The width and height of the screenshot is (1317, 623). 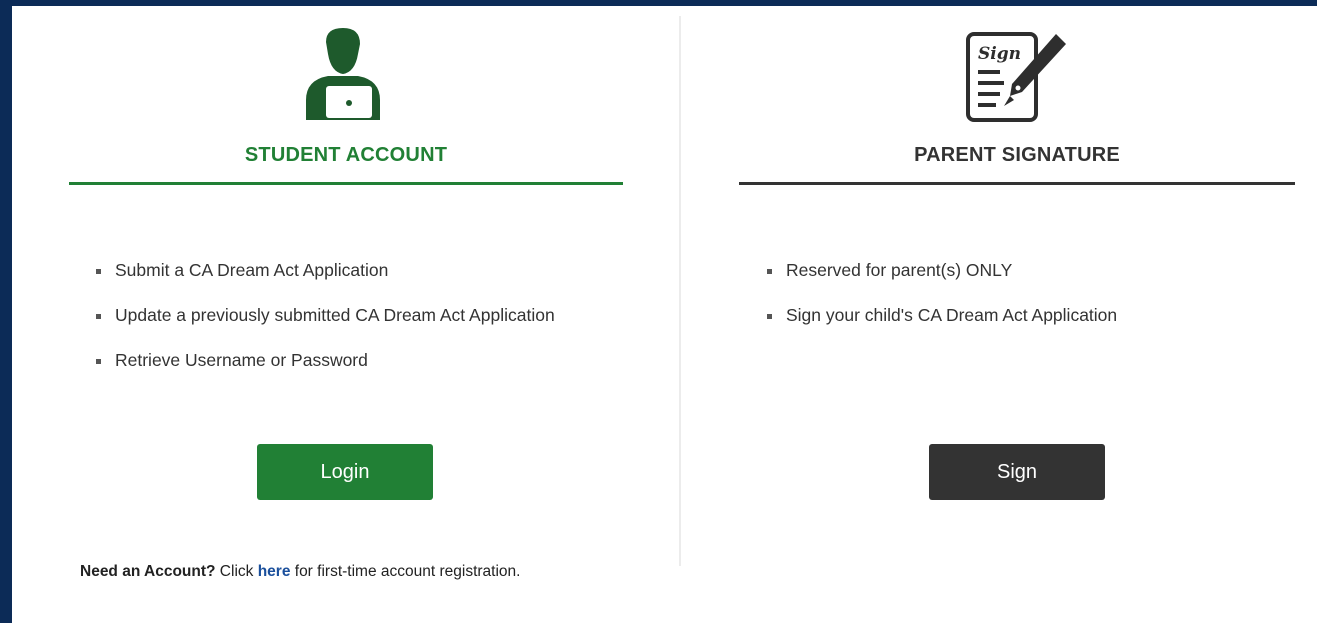 I want to click on parent-signature-heading: PARENT SIGNATURE, so click(x=1017, y=155).